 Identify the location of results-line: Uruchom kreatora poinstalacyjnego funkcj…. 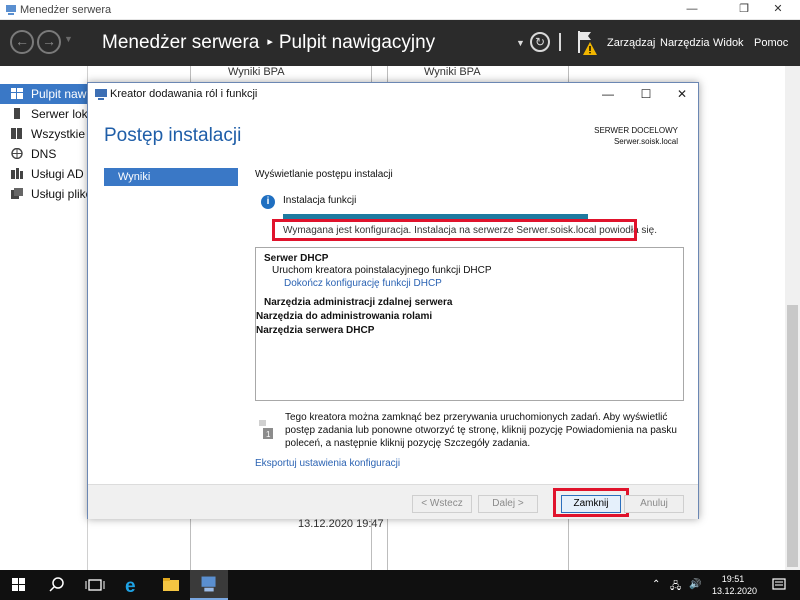
(382, 270).